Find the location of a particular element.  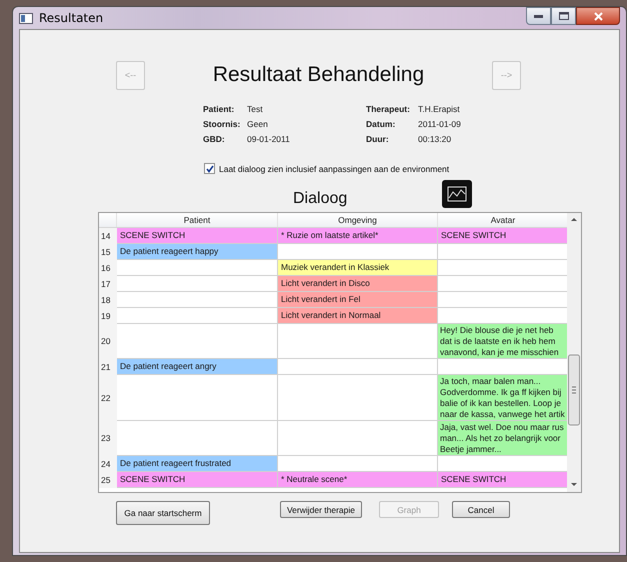

app-icon is located at coordinates (26, 18).